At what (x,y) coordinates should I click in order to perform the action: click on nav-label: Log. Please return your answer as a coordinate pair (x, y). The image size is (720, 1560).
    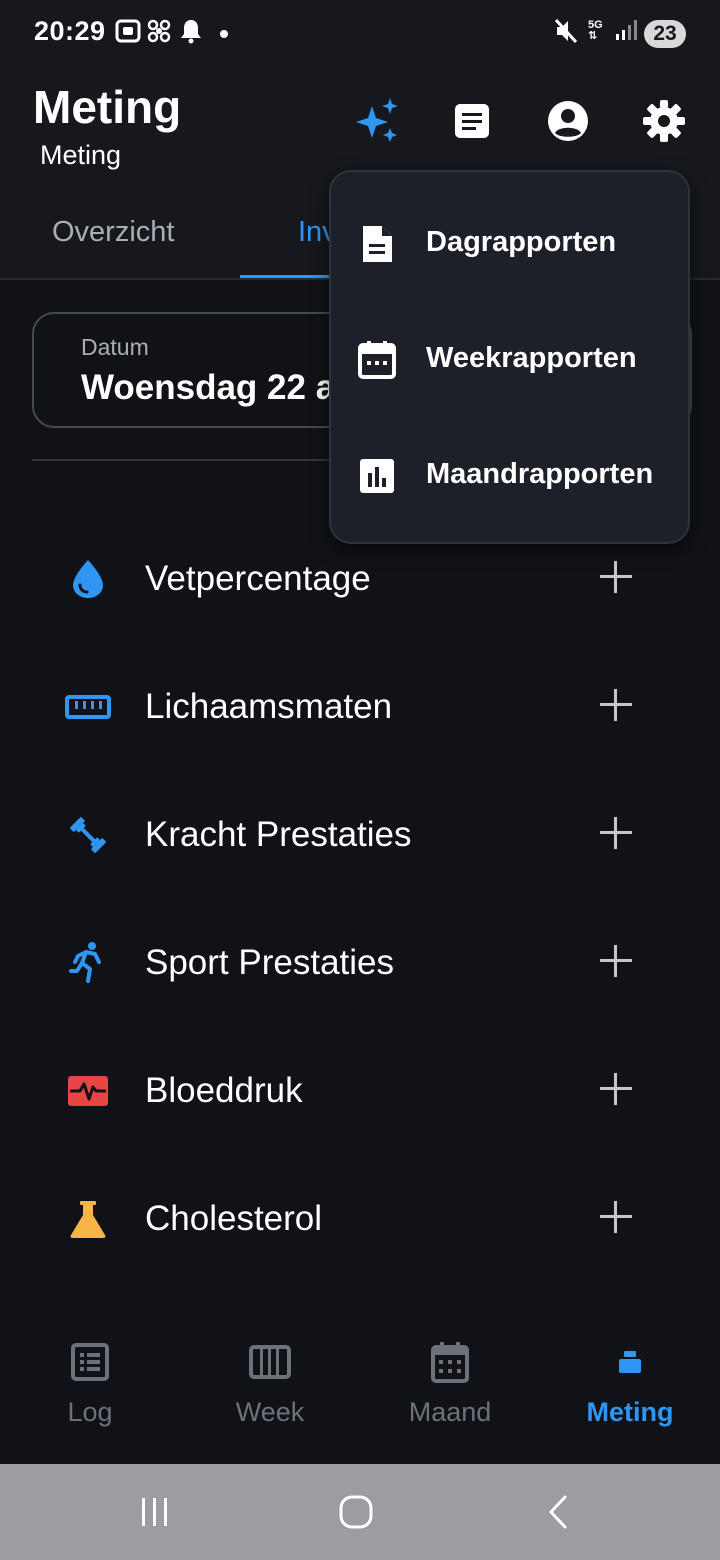
    Looking at the image, I should click on (90, 1412).